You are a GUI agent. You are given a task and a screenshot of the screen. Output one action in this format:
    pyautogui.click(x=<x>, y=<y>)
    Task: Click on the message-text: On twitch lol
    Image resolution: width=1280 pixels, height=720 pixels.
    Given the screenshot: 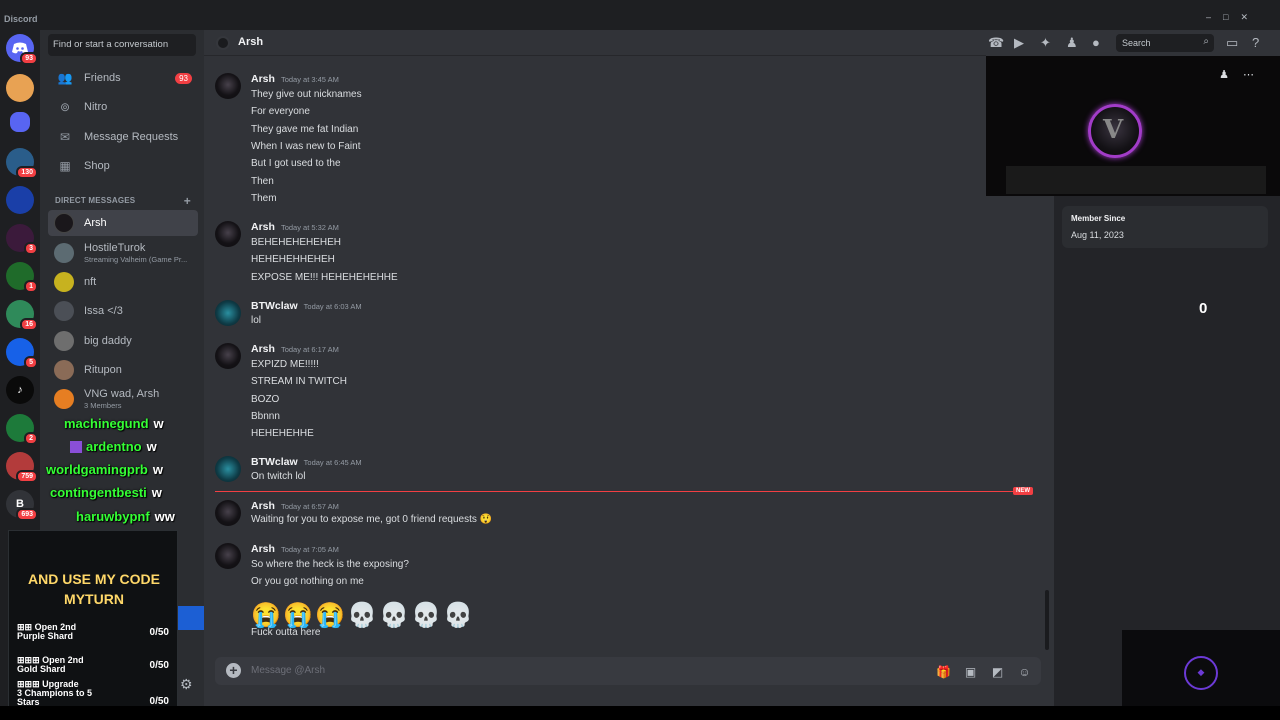 What is the action you would take?
    pyautogui.click(x=278, y=476)
    